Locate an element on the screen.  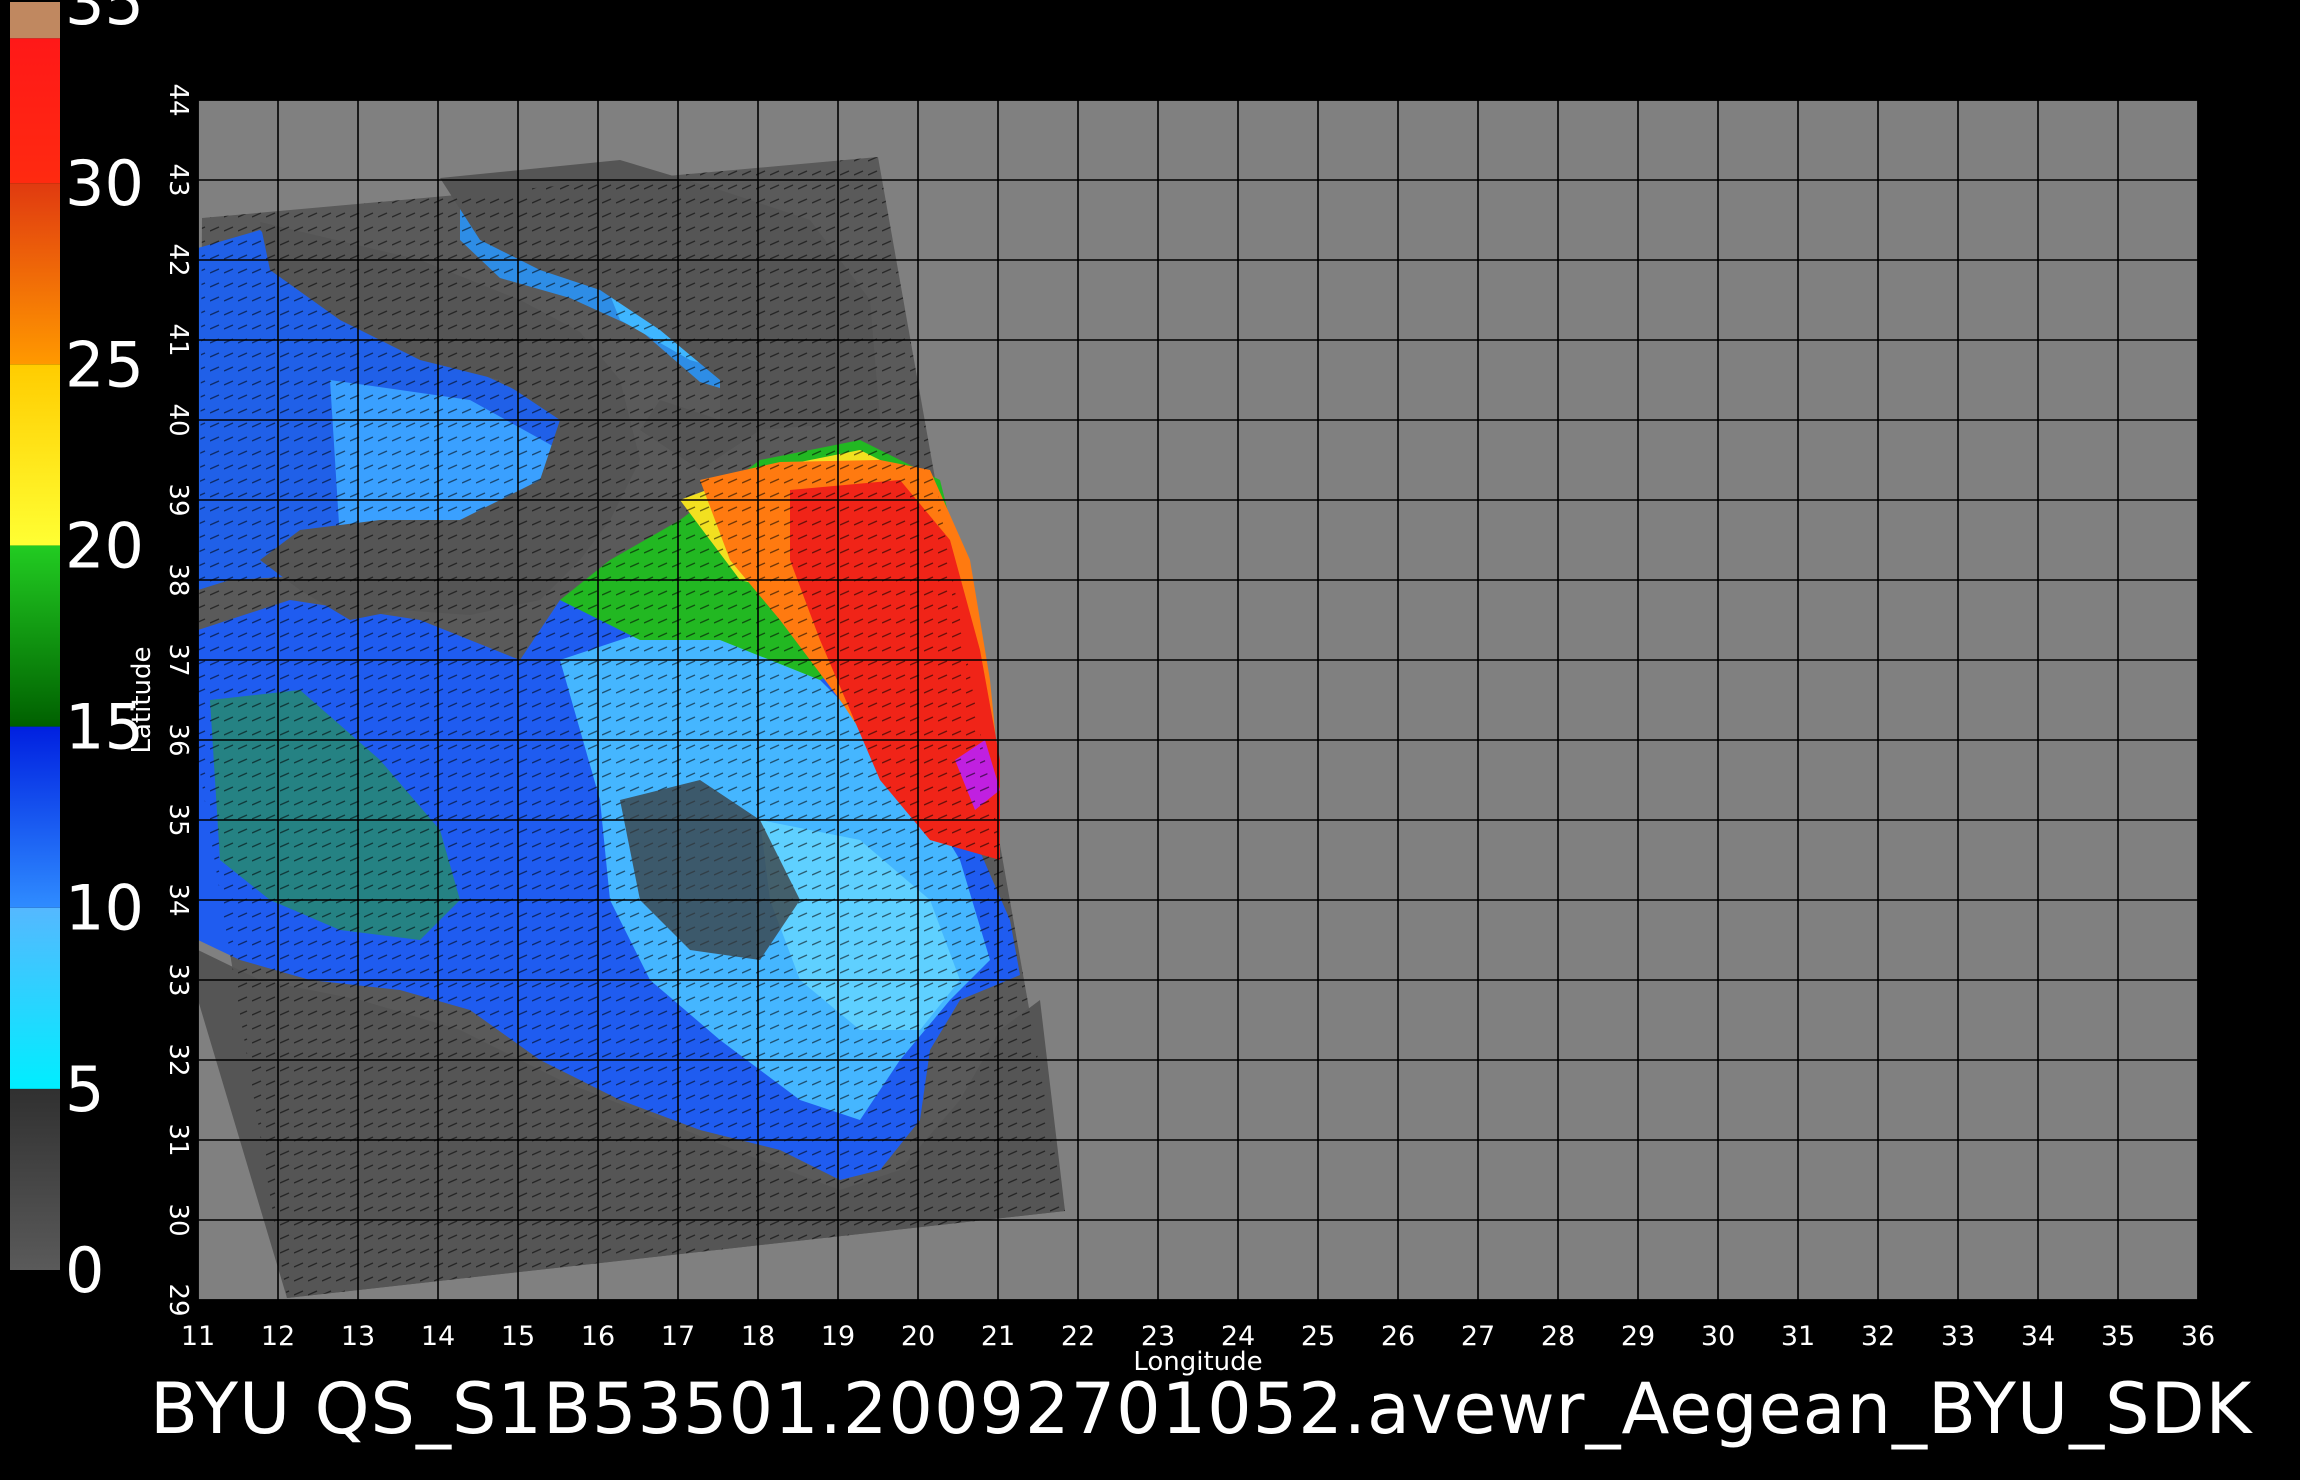
x-tick-label: 18 is located at coordinates (758, 1336).